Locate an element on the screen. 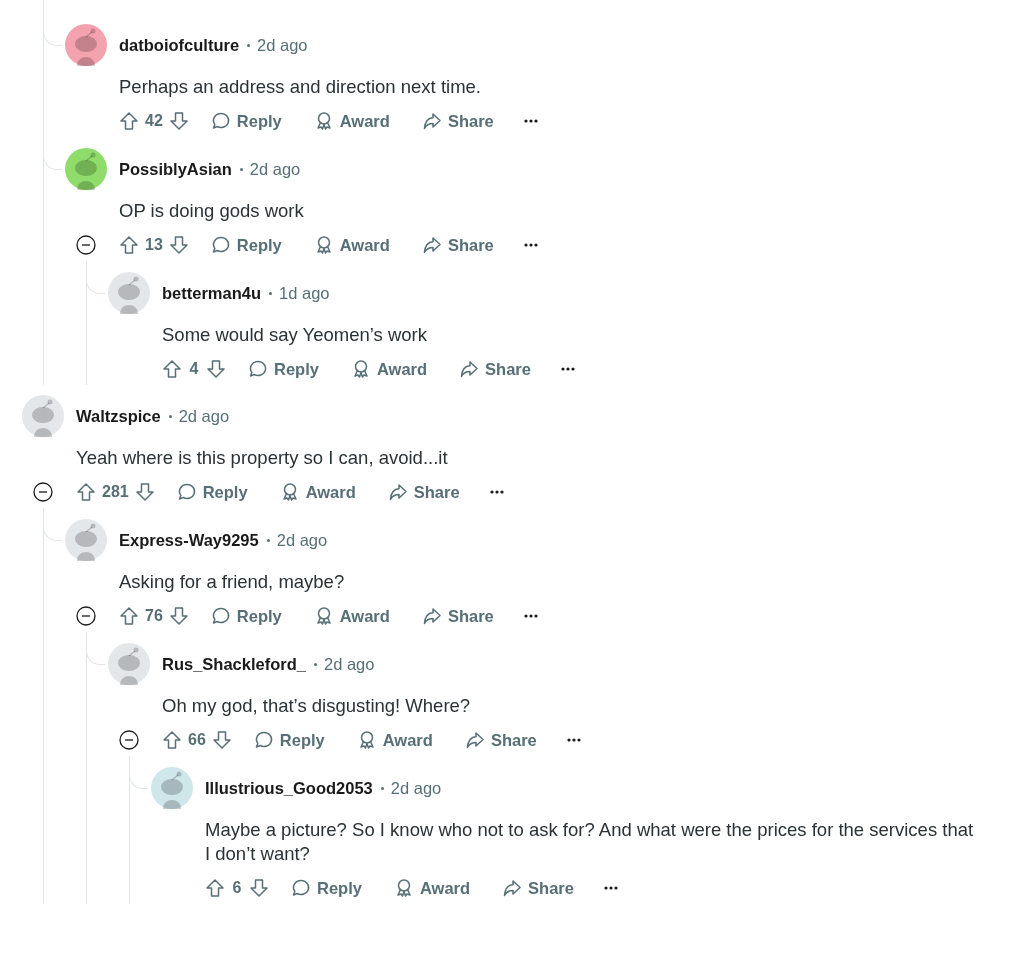 This screenshot has width=1024, height=968. username: Illustrious_Good2053 is located at coordinates (289, 788).